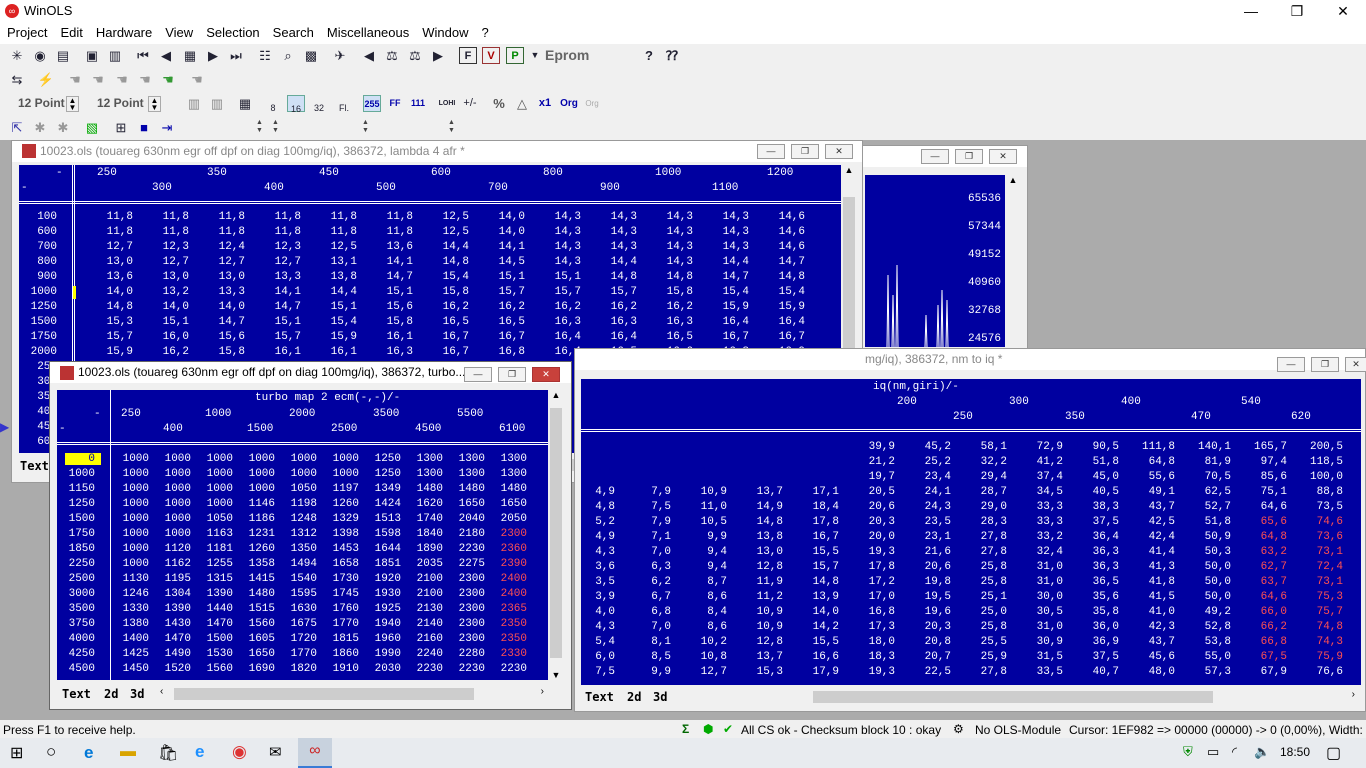 The height and width of the screenshot is (768, 1366). I want to click on graph-vscroll: ▲, so click(1013, 261).